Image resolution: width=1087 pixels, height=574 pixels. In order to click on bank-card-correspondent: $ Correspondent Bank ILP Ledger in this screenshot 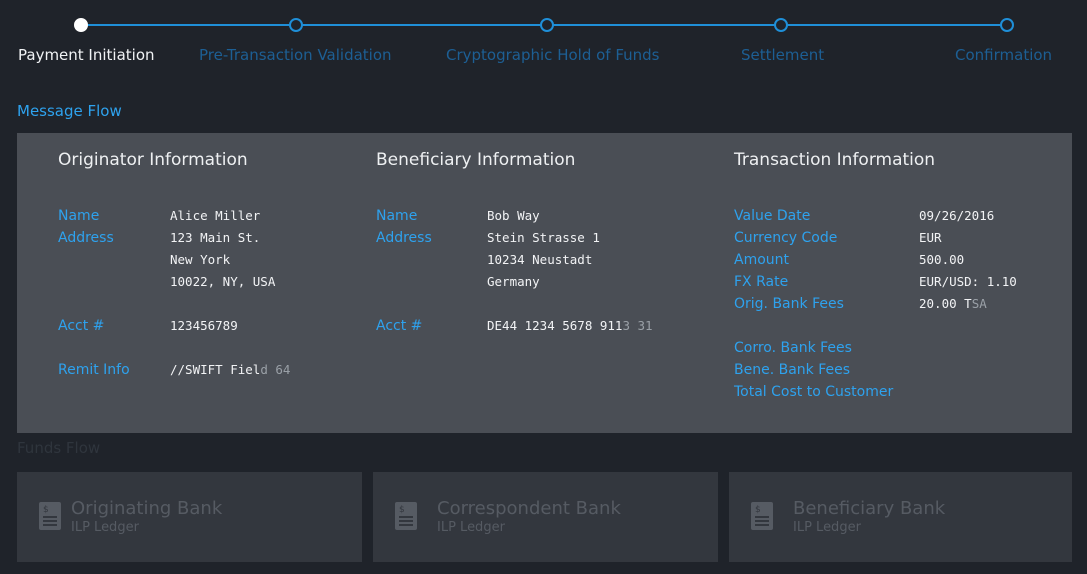, I will do `click(545, 517)`.